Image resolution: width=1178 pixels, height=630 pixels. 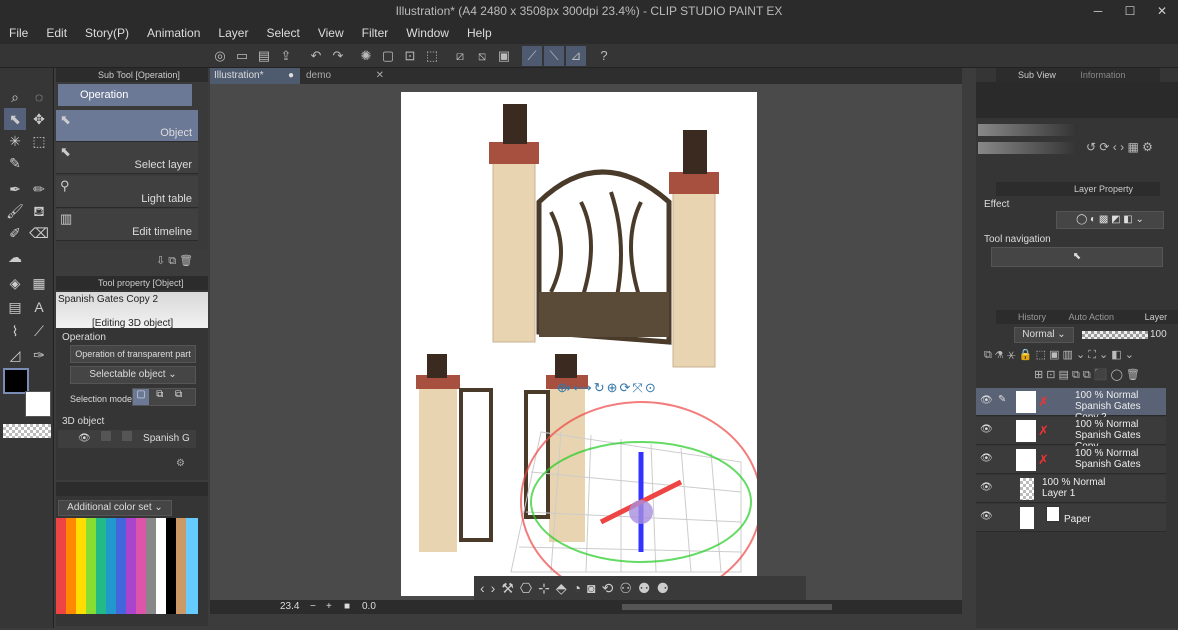 What do you see at coordinates (127, 225) in the screenshot?
I see `subtool-item-edit-timeline: ▥ Edit timeline` at bounding box center [127, 225].